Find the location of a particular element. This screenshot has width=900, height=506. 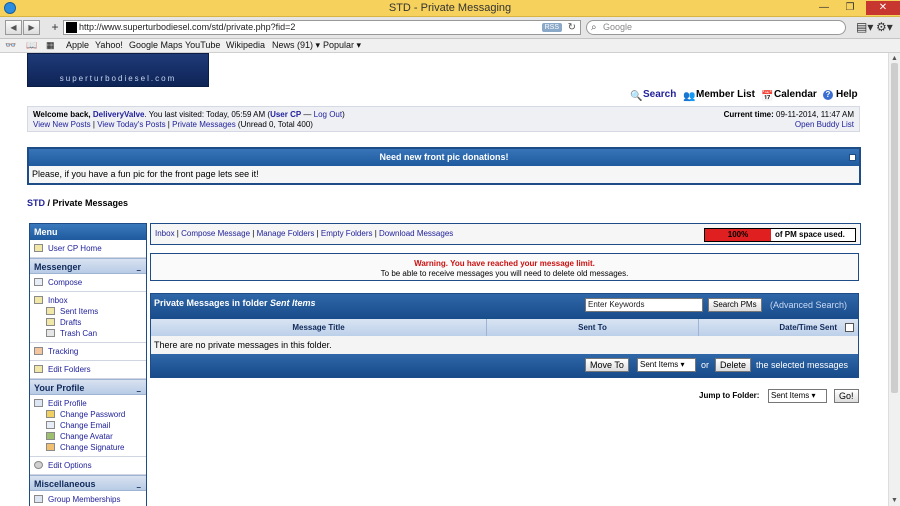

move-to-button: Move To is located at coordinates (607, 365).